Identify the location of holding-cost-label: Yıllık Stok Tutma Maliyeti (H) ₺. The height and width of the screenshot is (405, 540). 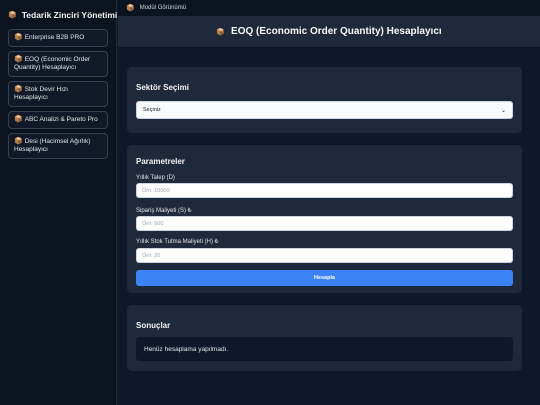
(177, 242).